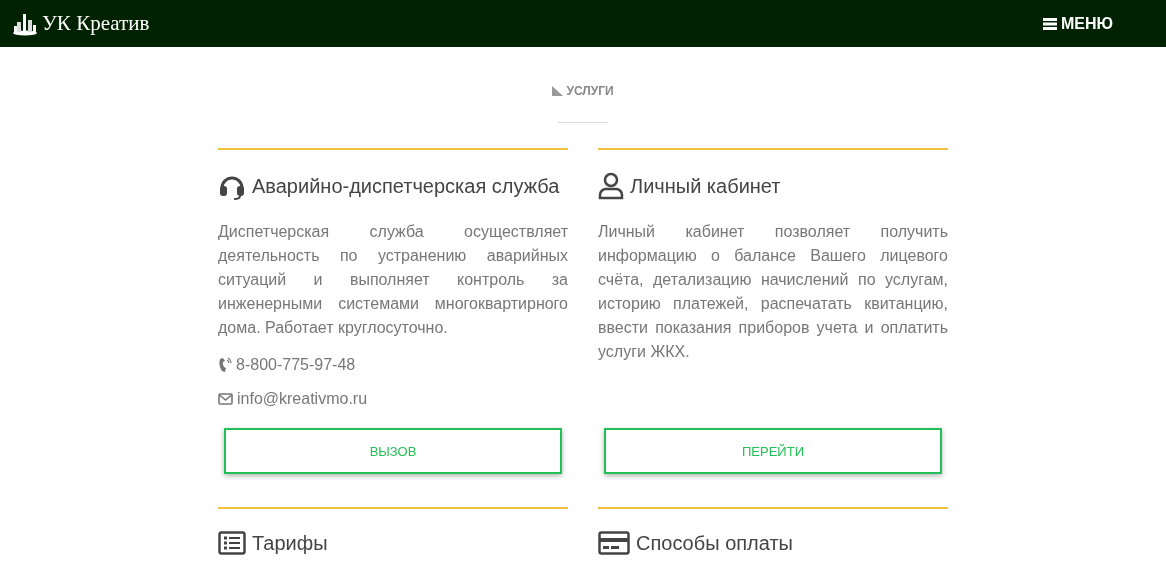 The image size is (1166, 571). I want to click on menu-icon, so click(1049, 23).